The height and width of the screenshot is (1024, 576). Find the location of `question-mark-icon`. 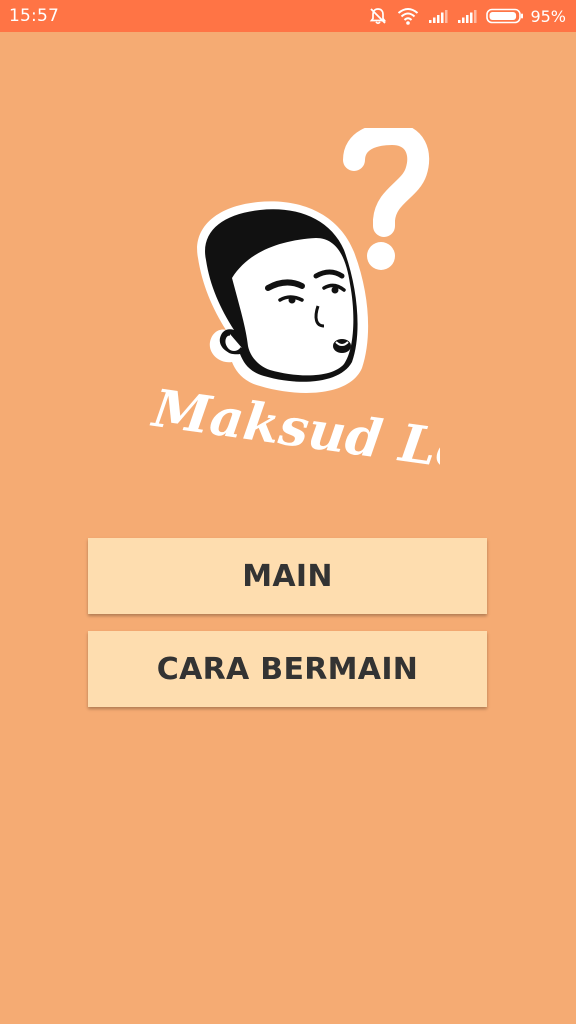

question-mark-icon is located at coordinates (386, 196).